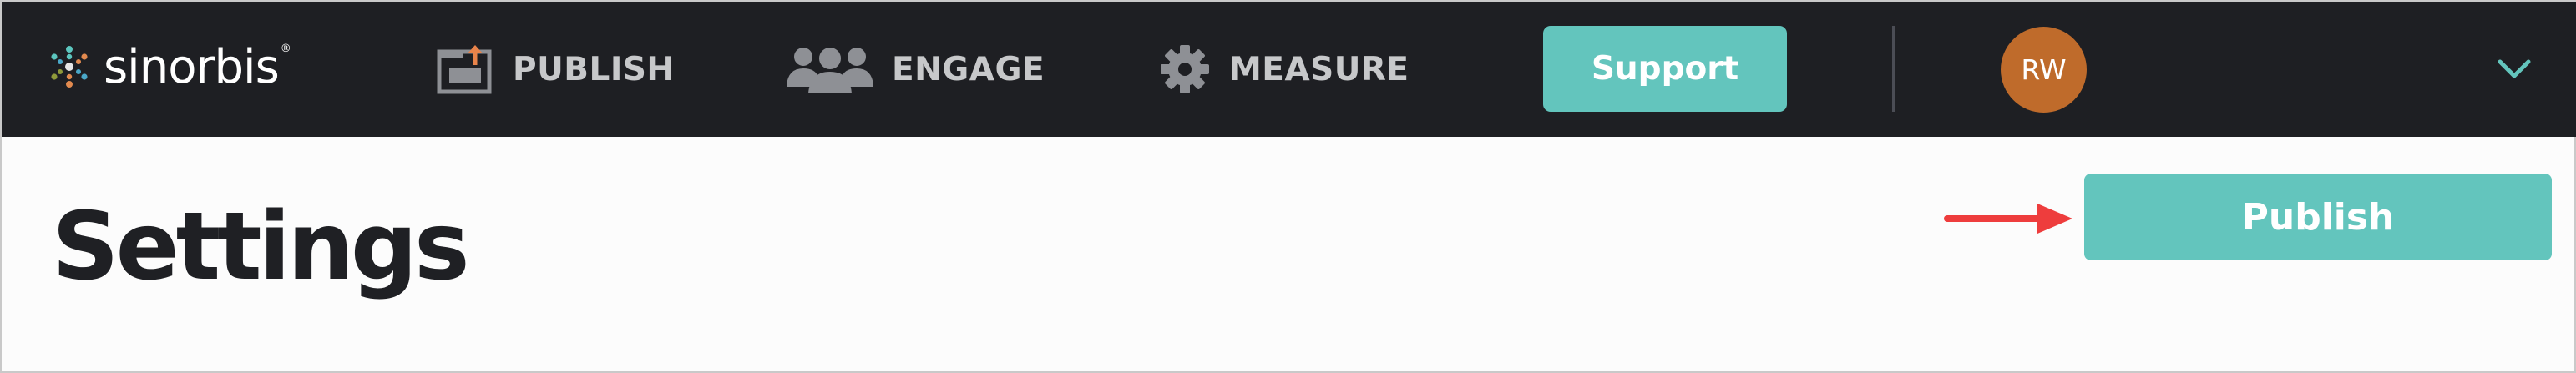 Image resolution: width=2576 pixels, height=373 pixels. I want to click on nav-engage-label: ENGAGE, so click(968, 69).